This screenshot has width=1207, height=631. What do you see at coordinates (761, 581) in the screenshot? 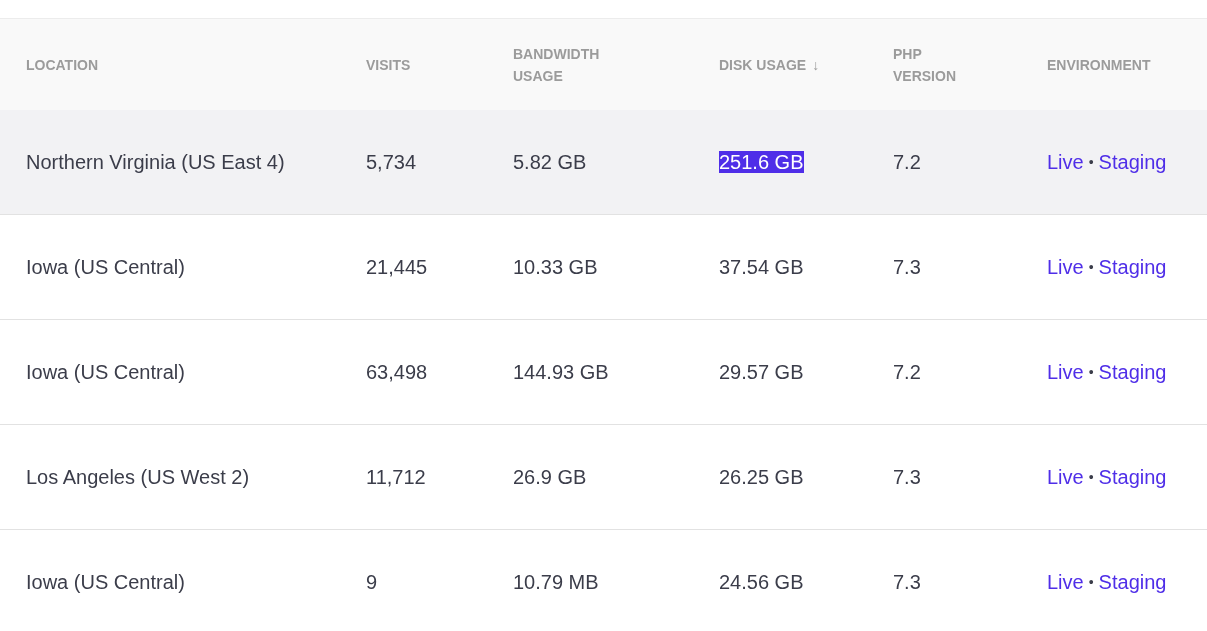
I see `disk-usage-cell: 24.56 GB` at bounding box center [761, 581].